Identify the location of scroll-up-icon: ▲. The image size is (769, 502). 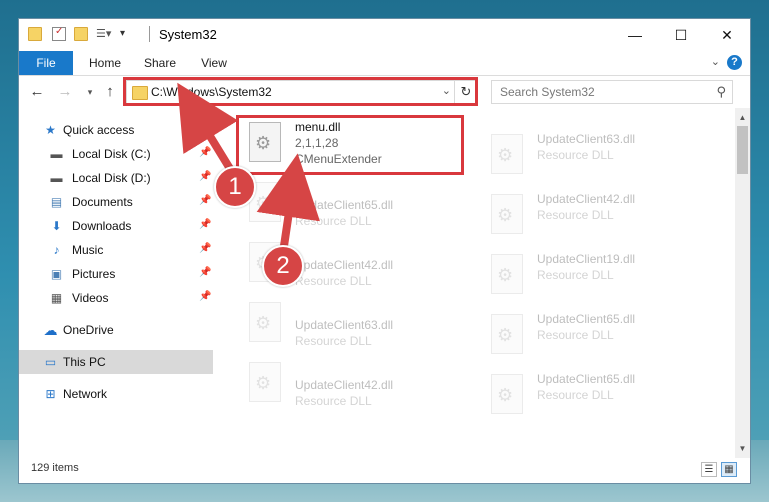
(742, 117).